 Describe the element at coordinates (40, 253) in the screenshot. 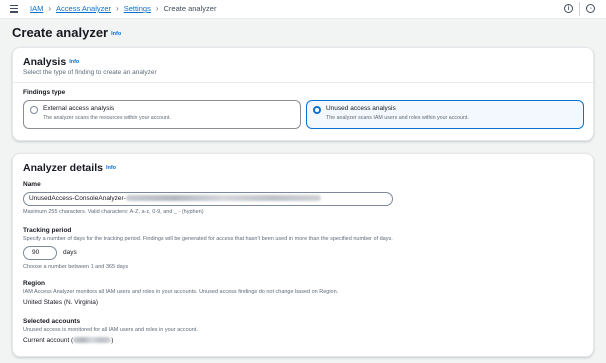

I see `tracking-days-input: 90` at that location.